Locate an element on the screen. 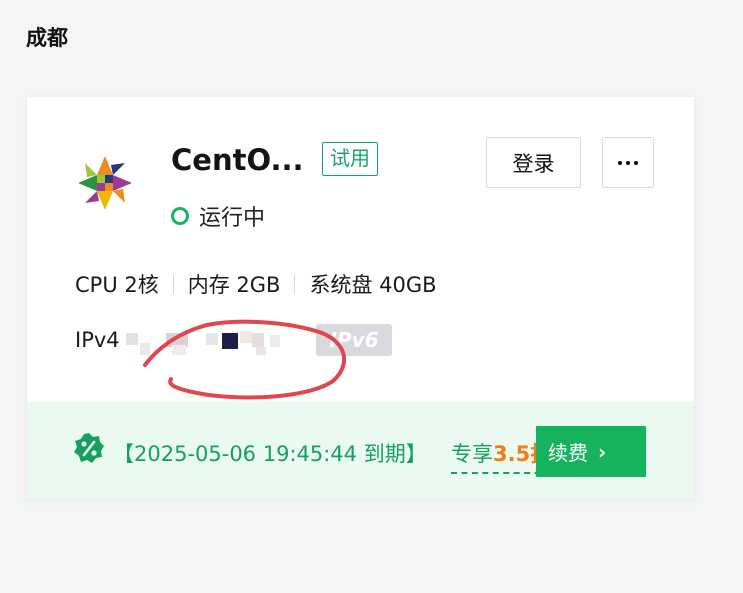 The image size is (743, 593). more-actions-button is located at coordinates (628, 162).